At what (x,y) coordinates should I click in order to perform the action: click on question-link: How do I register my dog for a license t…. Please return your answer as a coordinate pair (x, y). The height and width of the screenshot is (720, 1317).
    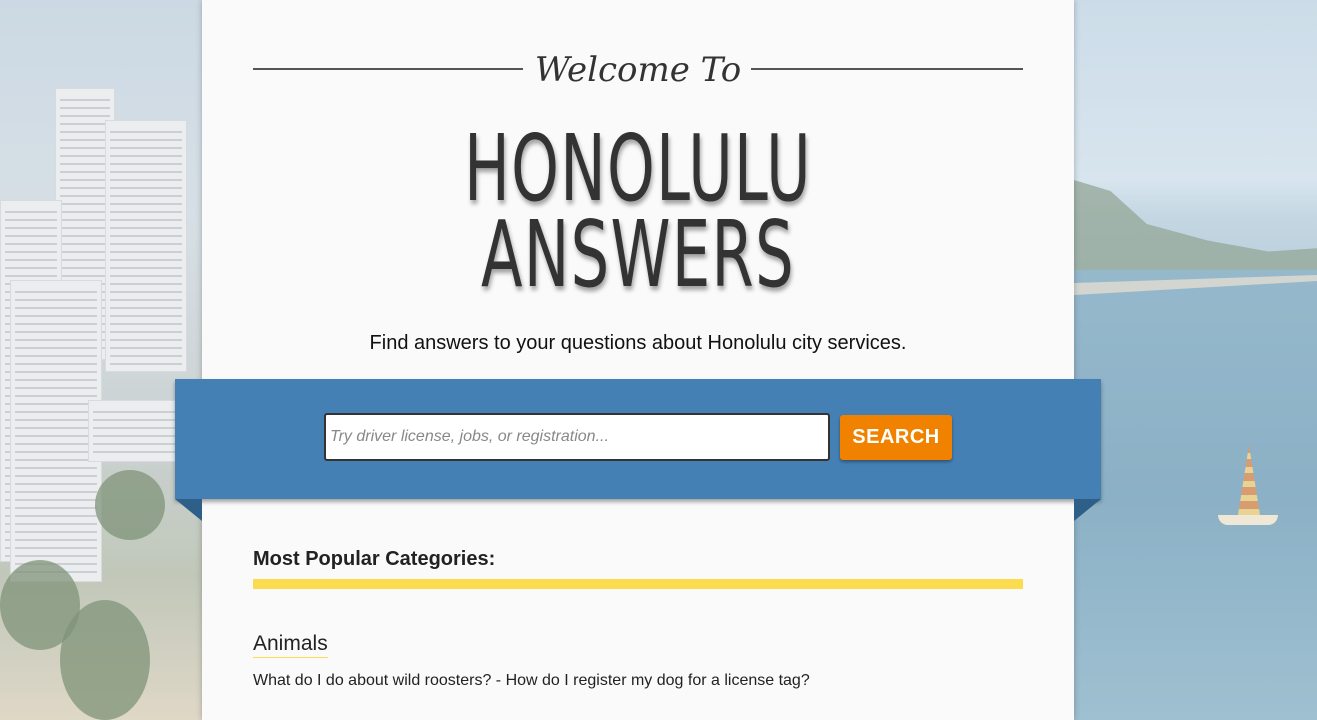
    Looking at the image, I should click on (658, 680).